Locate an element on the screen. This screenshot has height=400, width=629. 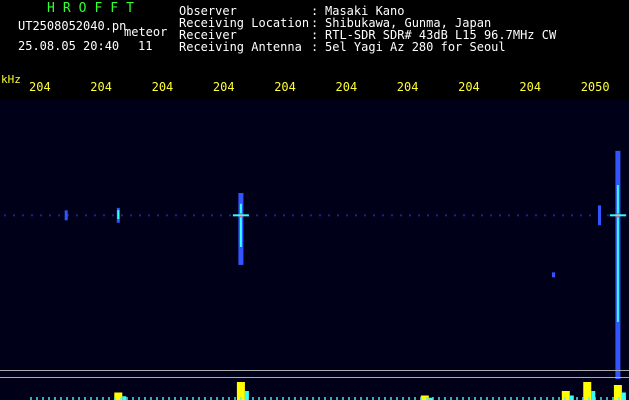
file-name: UT2508052040.pn is located at coordinates (72, 26).